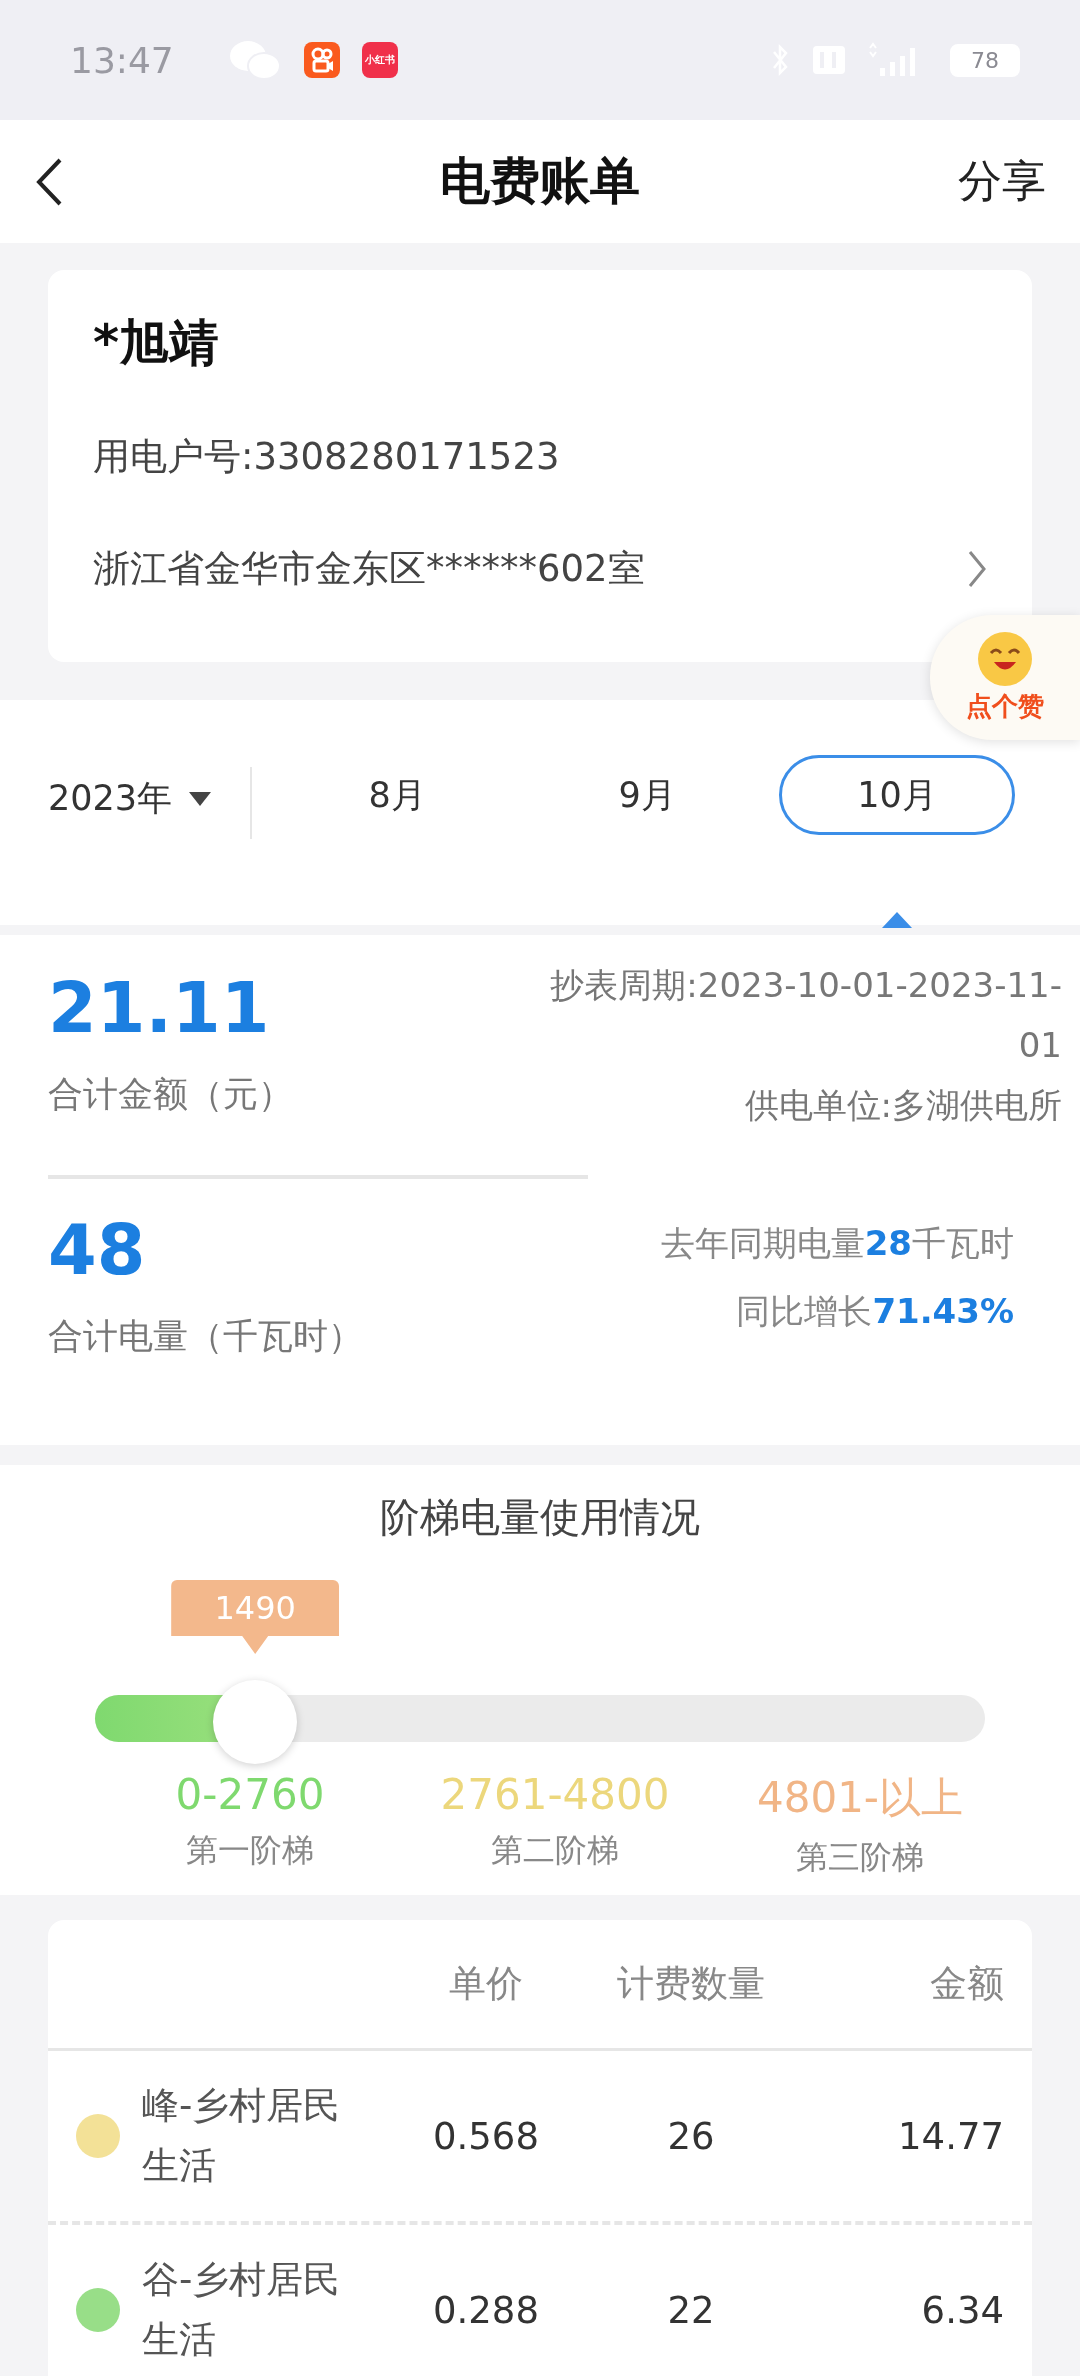 The image size is (1080, 2376). Describe the element at coordinates (327, 457) in the screenshot. I see `account-number: 用电户号:3308280171523` at that location.